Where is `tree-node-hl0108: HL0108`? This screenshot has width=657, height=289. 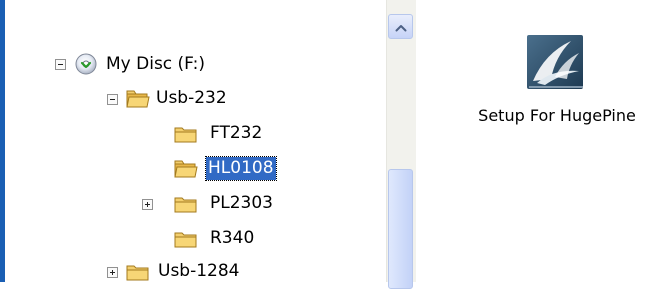
tree-node-hl0108: HL0108 is located at coordinates (244, 170).